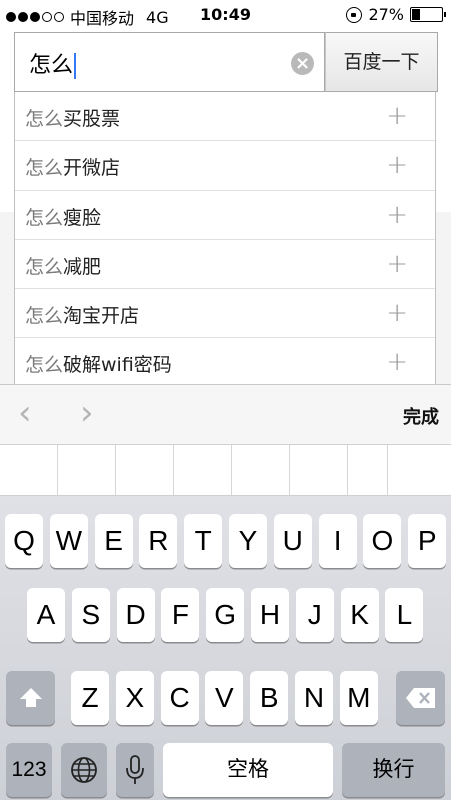 This screenshot has height=800, width=451. Describe the element at coordinates (337, 541) in the screenshot. I see `key-i: I` at that location.